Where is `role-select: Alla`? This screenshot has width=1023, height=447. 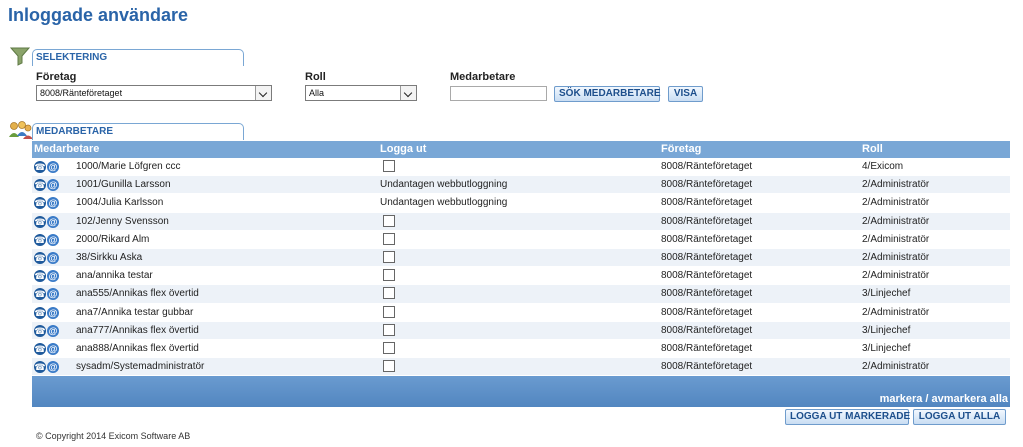
role-select: Alla is located at coordinates (361, 93).